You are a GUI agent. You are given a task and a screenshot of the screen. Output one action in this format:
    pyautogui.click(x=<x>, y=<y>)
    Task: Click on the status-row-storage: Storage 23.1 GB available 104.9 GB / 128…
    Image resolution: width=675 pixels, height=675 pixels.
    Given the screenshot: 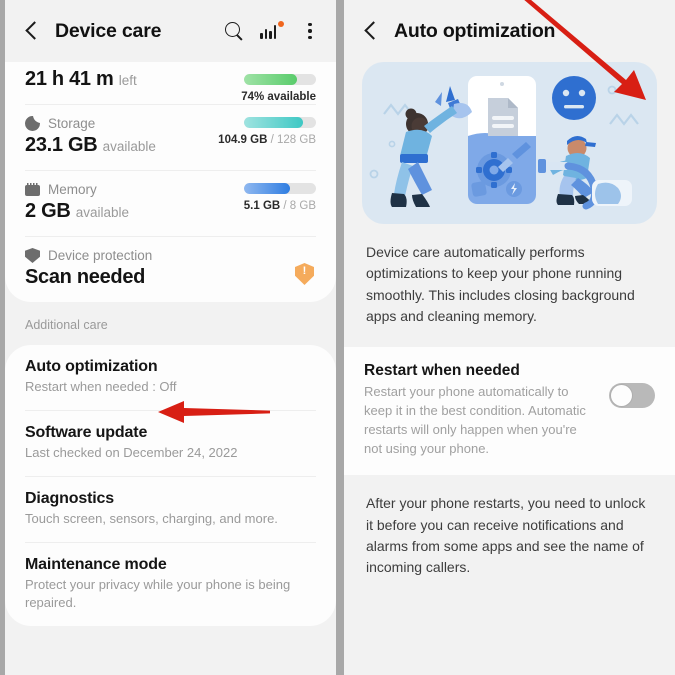 What is the action you would take?
    pyautogui.click(x=170, y=137)
    